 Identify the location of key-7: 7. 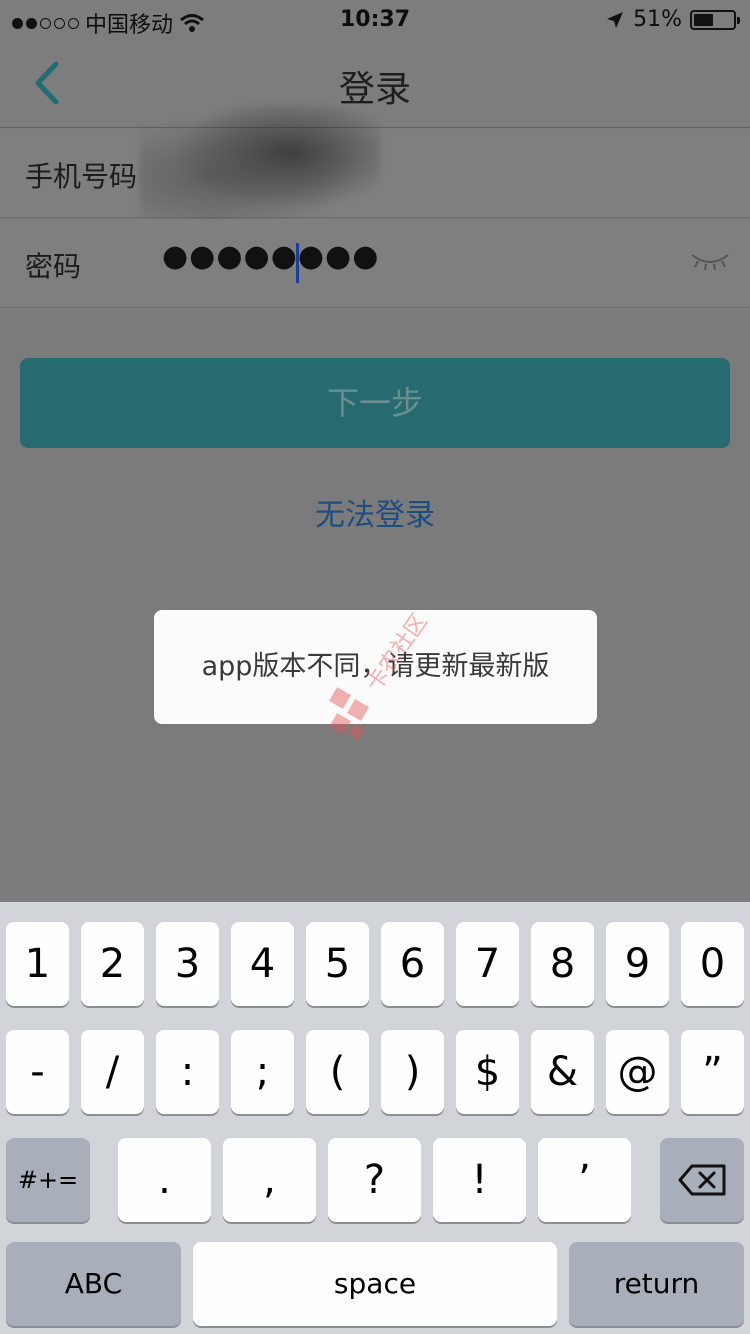
(487, 964).